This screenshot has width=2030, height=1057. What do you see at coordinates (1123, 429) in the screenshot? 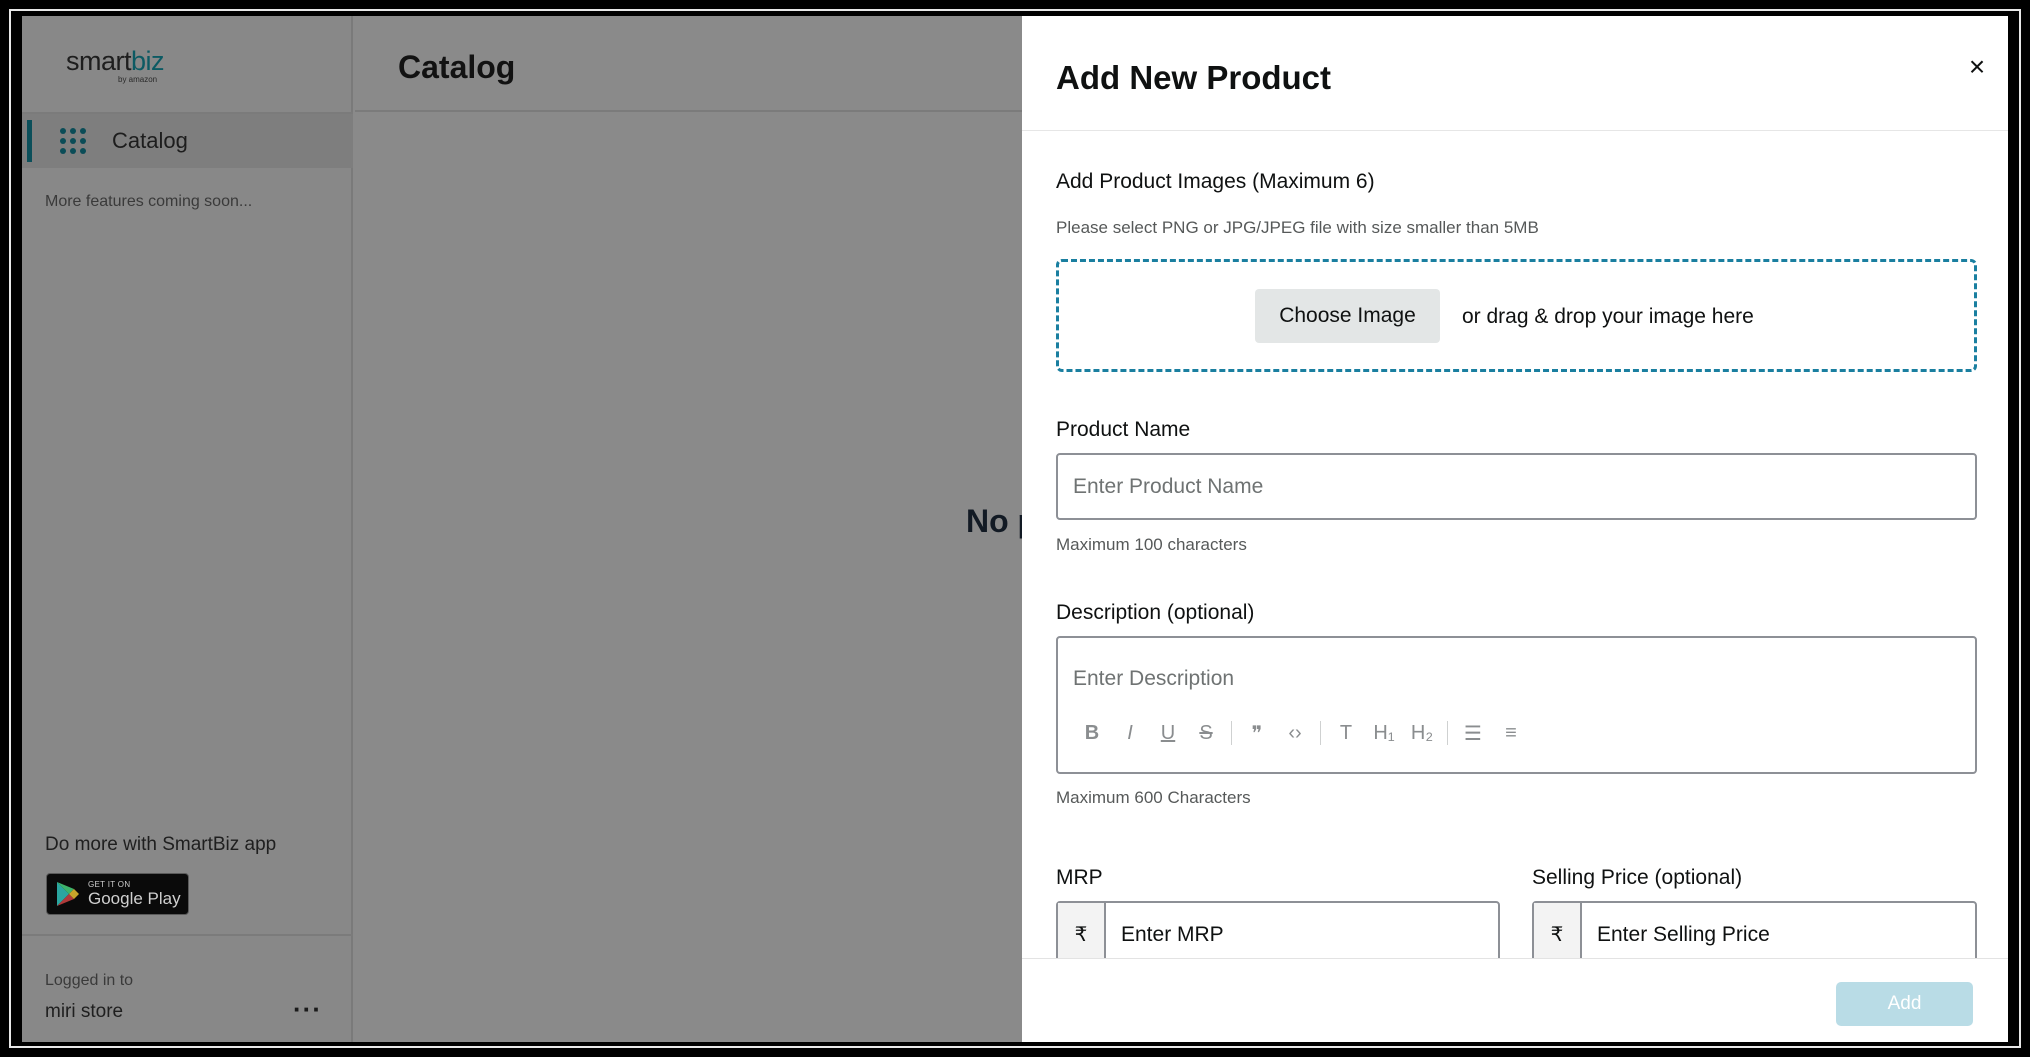
I see `product-name-label: Product Name` at bounding box center [1123, 429].